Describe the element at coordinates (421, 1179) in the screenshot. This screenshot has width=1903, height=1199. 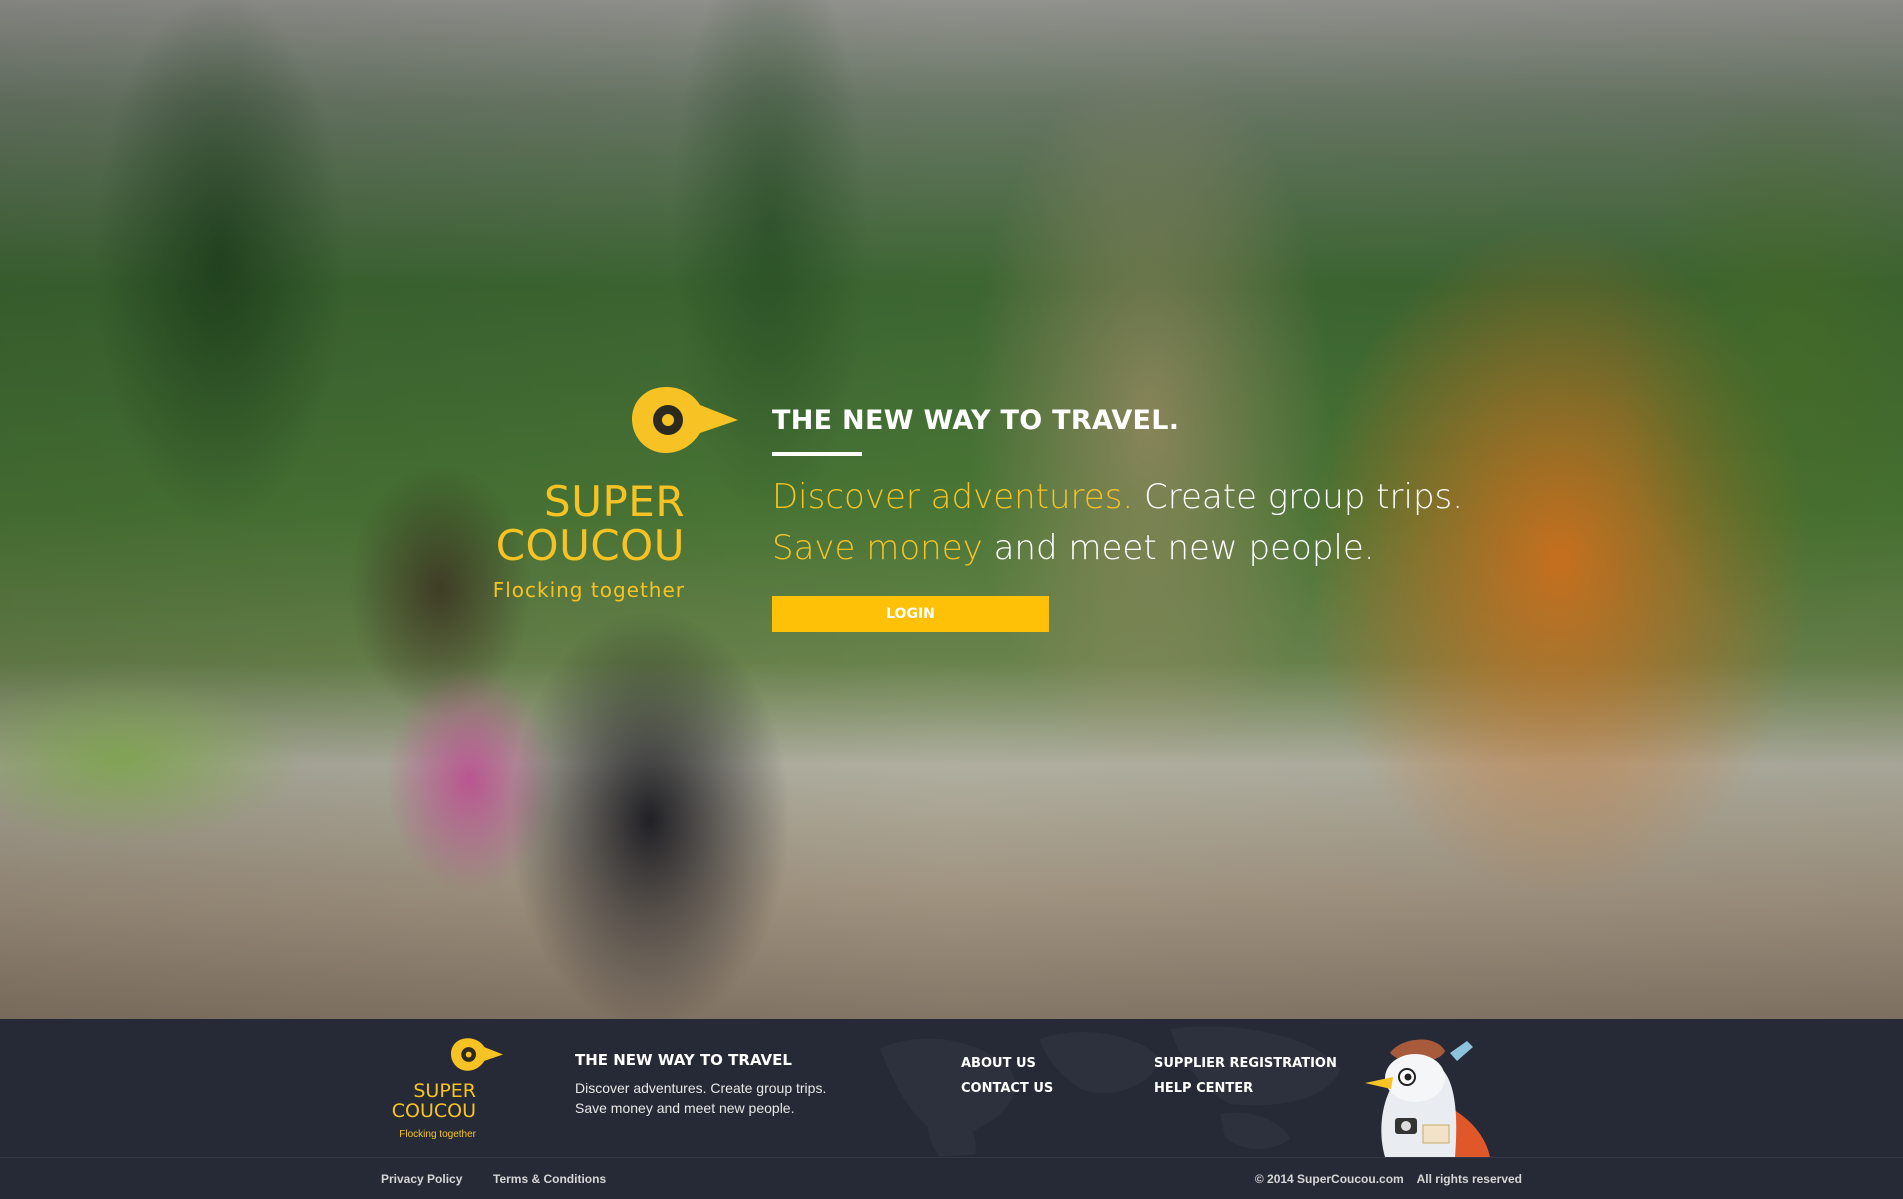
I see `privacy-policy-link: Privacy Policy` at that location.